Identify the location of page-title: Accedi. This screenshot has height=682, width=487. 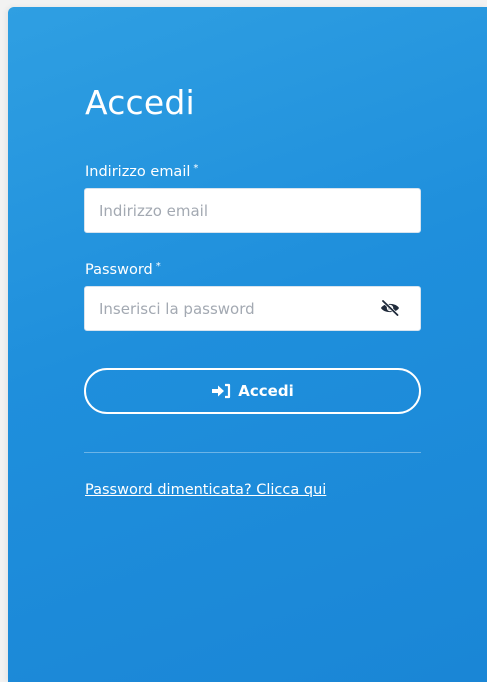
(140, 102).